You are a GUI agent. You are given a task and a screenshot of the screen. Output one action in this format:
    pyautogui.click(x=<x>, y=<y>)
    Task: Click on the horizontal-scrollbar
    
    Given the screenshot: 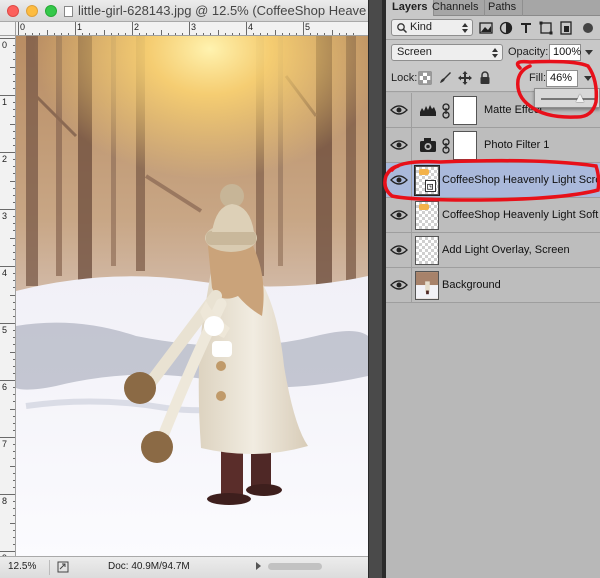 What is the action you would take?
    pyautogui.click(x=314, y=567)
    